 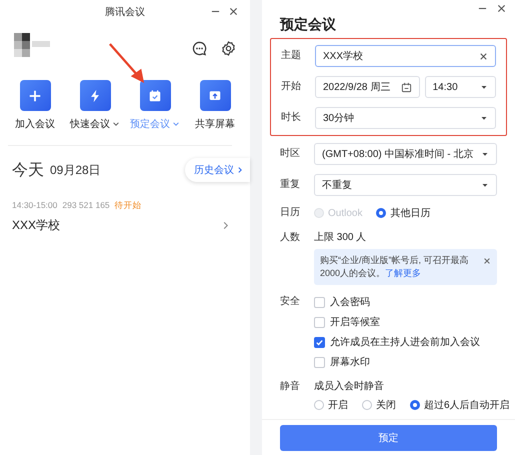 I want to click on field-label: 时区, so click(x=290, y=153).